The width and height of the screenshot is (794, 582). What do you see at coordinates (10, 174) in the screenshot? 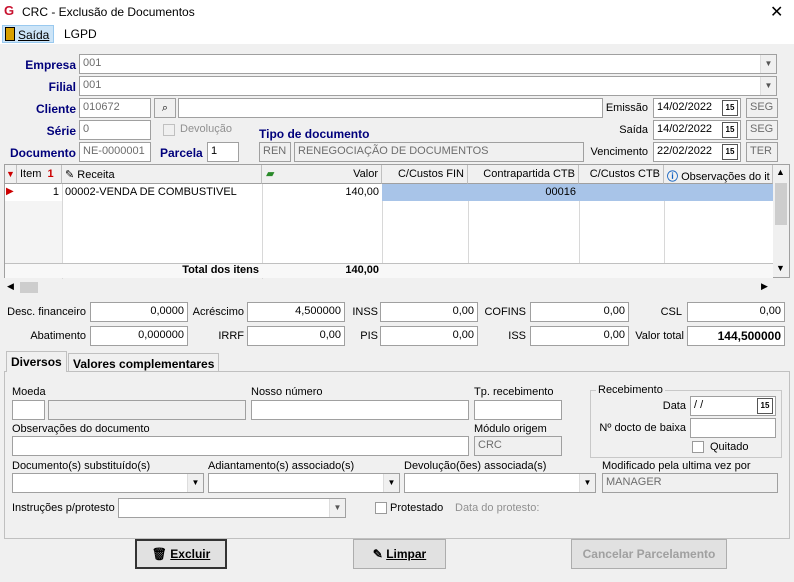
I see `down-arrow-icon: ▼` at bounding box center [10, 174].